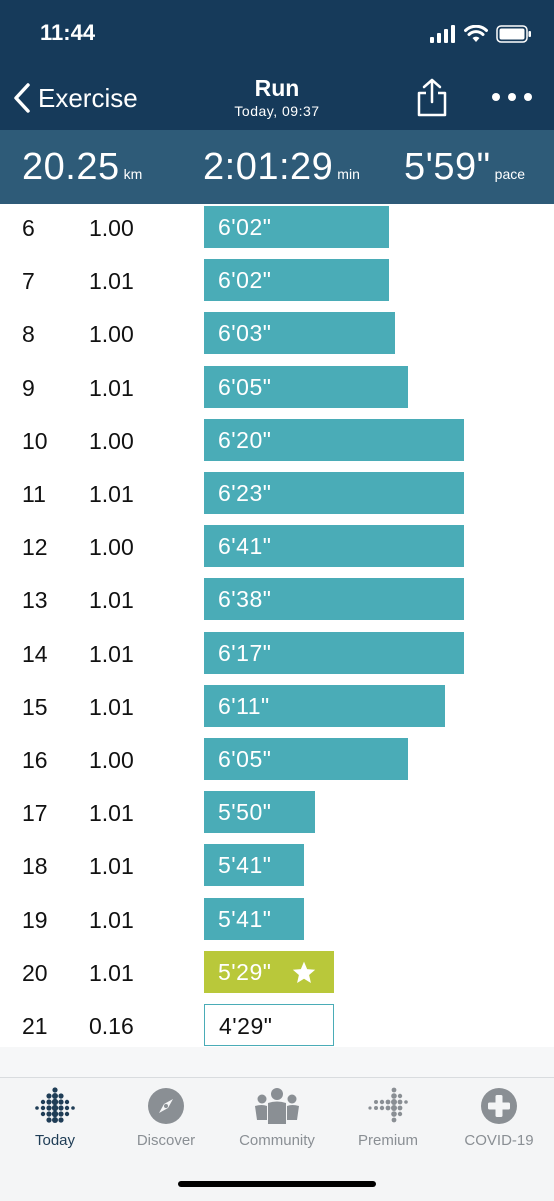 This screenshot has width=554, height=1201. I want to click on split-distance: 0.16, so click(111, 1026).